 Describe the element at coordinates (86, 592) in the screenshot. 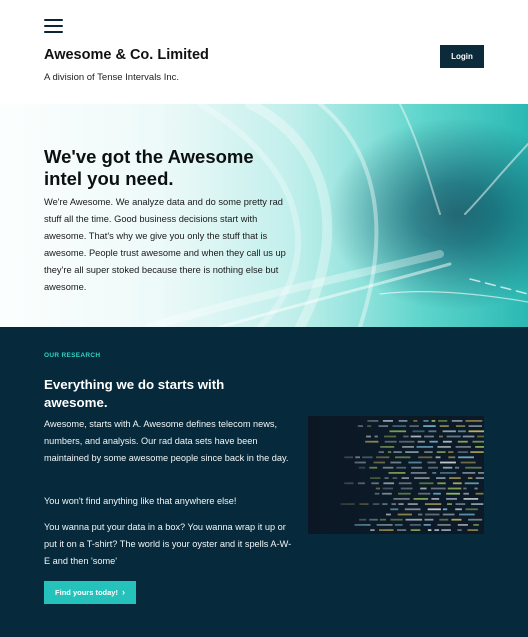

I see `cta-label: Find yours today!` at that location.